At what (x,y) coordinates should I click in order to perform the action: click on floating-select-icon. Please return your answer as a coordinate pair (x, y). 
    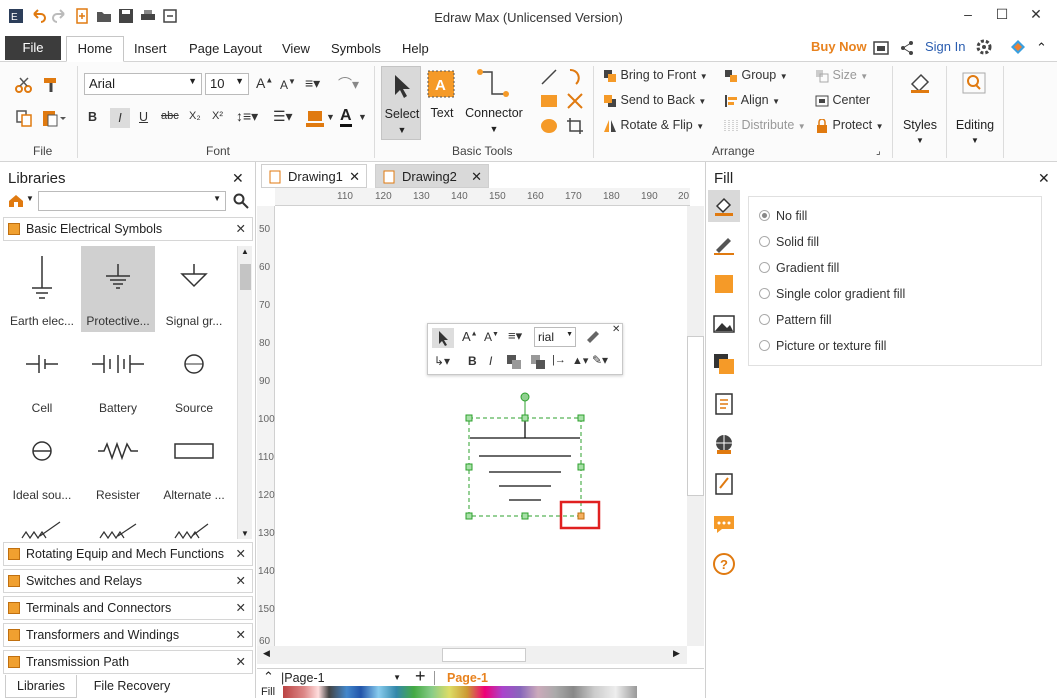
    Looking at the image, I should click on (443, 338).